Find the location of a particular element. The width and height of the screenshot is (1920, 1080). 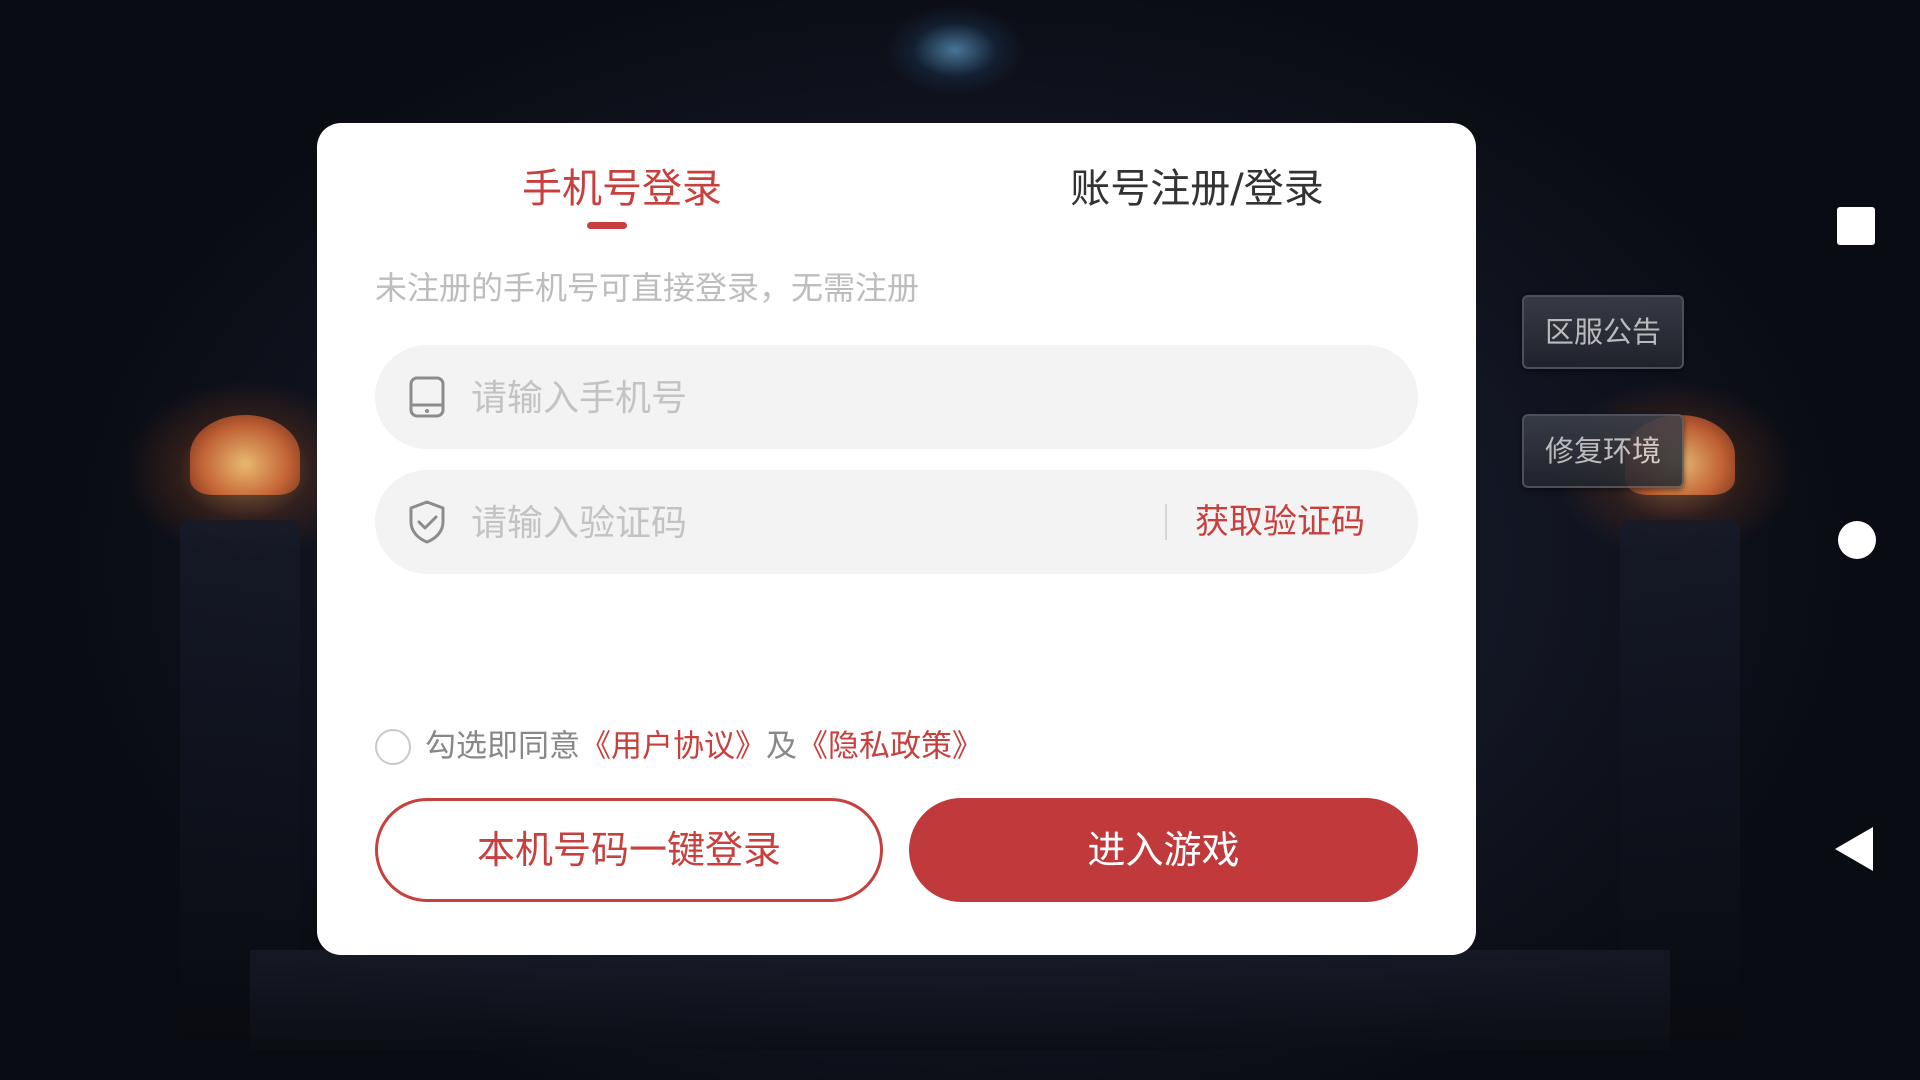

active-tab-indicator is located at coordinates (607, 225).